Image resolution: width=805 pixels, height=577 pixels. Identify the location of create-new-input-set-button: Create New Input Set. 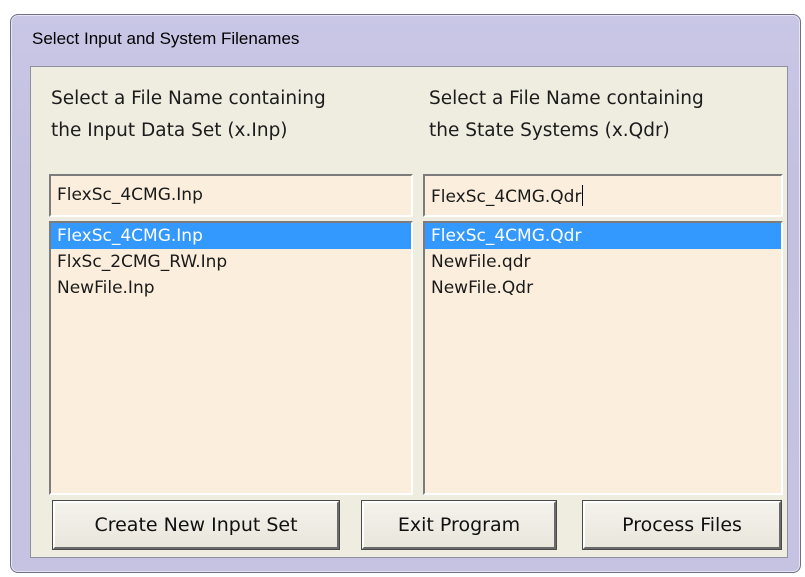
(196, 525).